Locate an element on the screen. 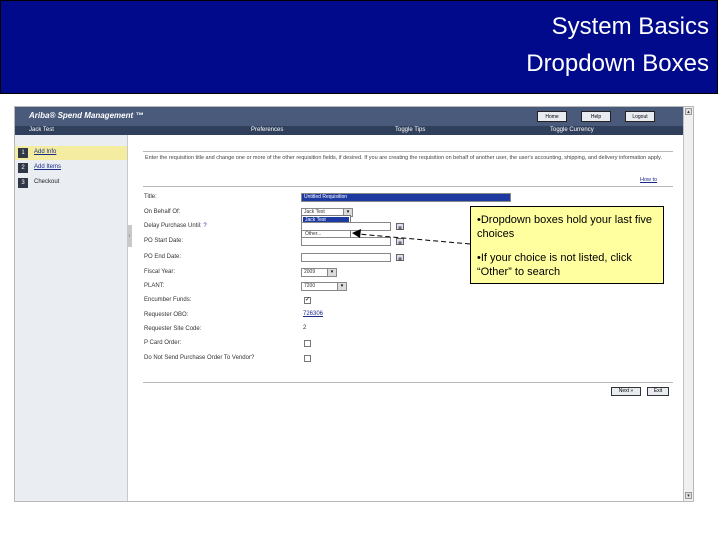  how-to-link: How to is located at coordinates (648, 180).